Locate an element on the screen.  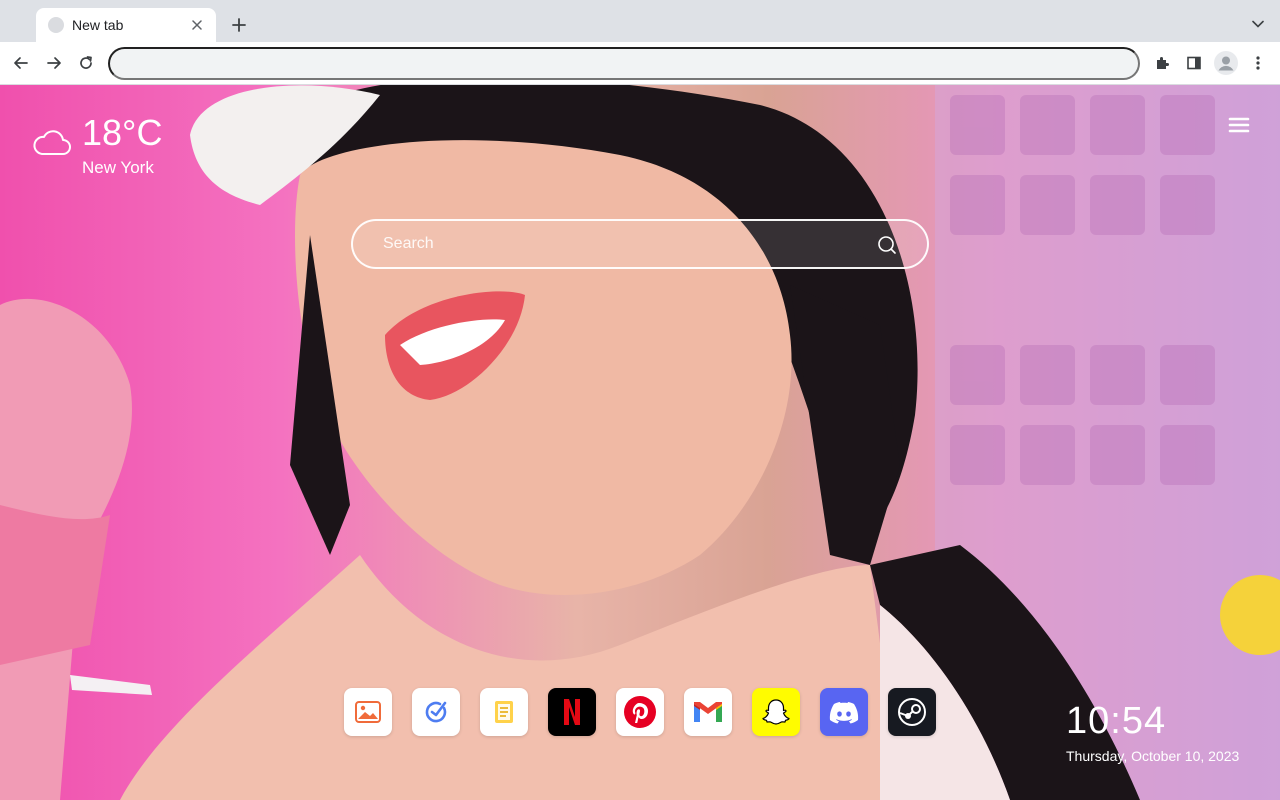
image-icon is located at coordinates (368, 712).